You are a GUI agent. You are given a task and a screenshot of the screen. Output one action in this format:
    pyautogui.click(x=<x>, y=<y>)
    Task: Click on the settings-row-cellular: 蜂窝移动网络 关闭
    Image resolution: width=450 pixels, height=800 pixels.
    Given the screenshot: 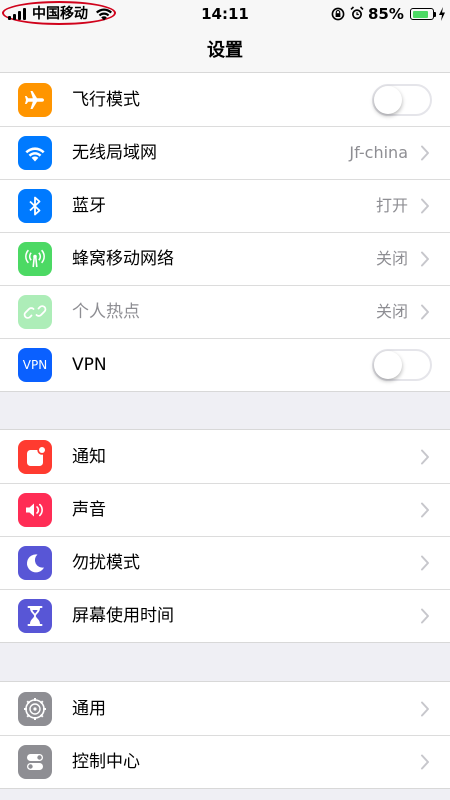 What is the action you would take?
    pyautogui.click(x=225, y=258)
    